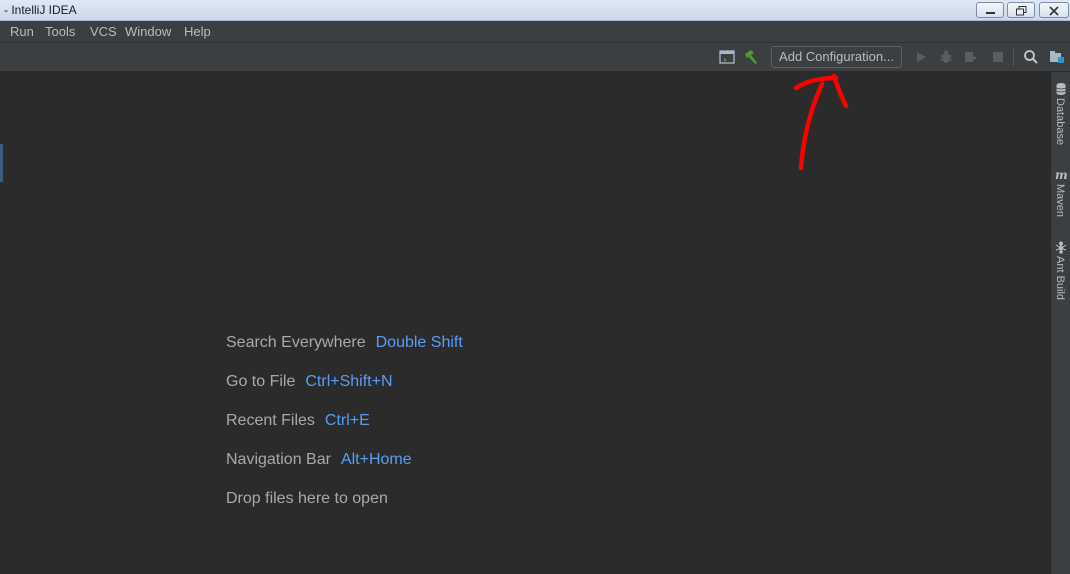 Image resolution: width=1070 pixels, height=574 pixels. I want to click on window-title: - IntelliJ IDEA, so click(40, 10).